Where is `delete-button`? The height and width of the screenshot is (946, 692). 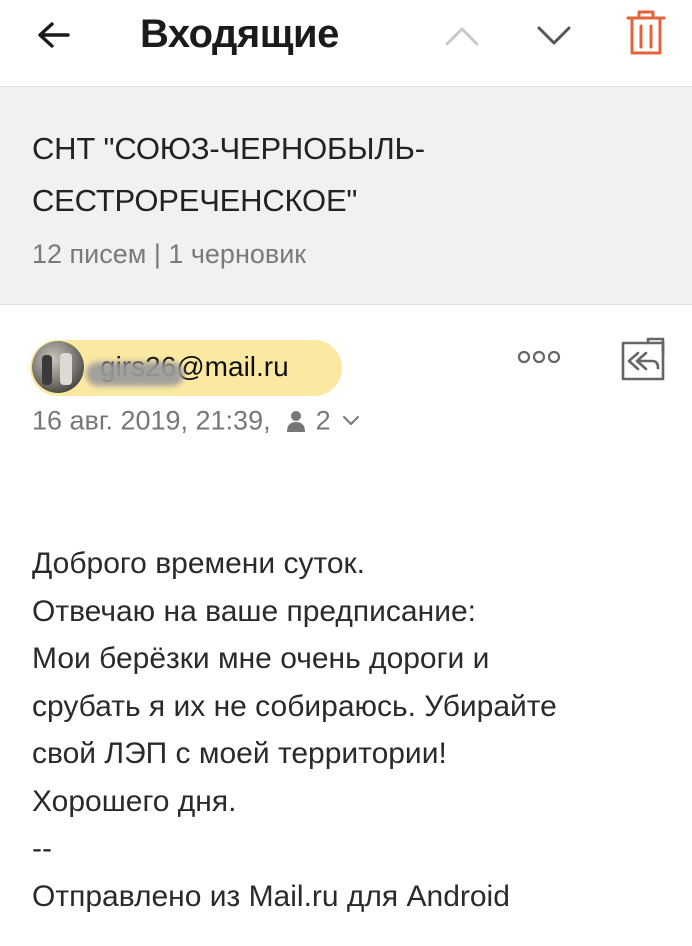 delete-button is located at coordinates (646, 33).